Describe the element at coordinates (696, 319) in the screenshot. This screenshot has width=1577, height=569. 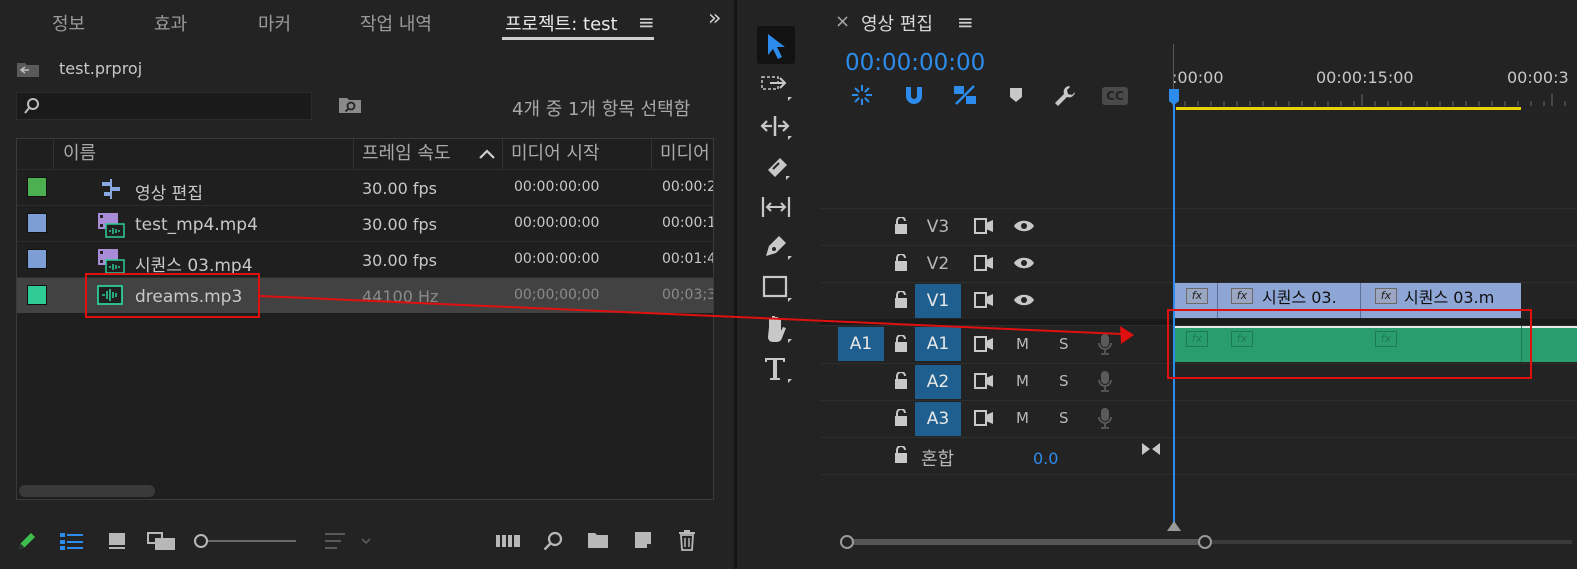
I see `annotation-arrow` at that location.